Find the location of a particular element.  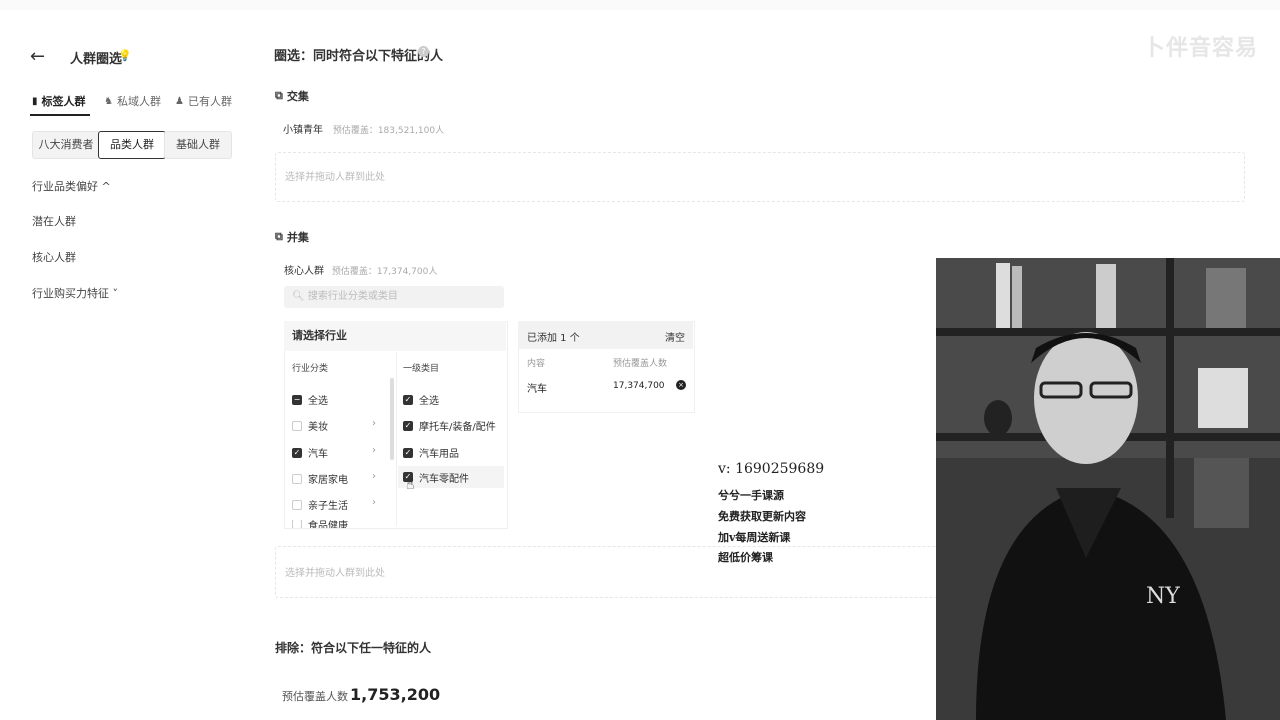

option-label: 亲子生活 is located at coordinates (328, 506).